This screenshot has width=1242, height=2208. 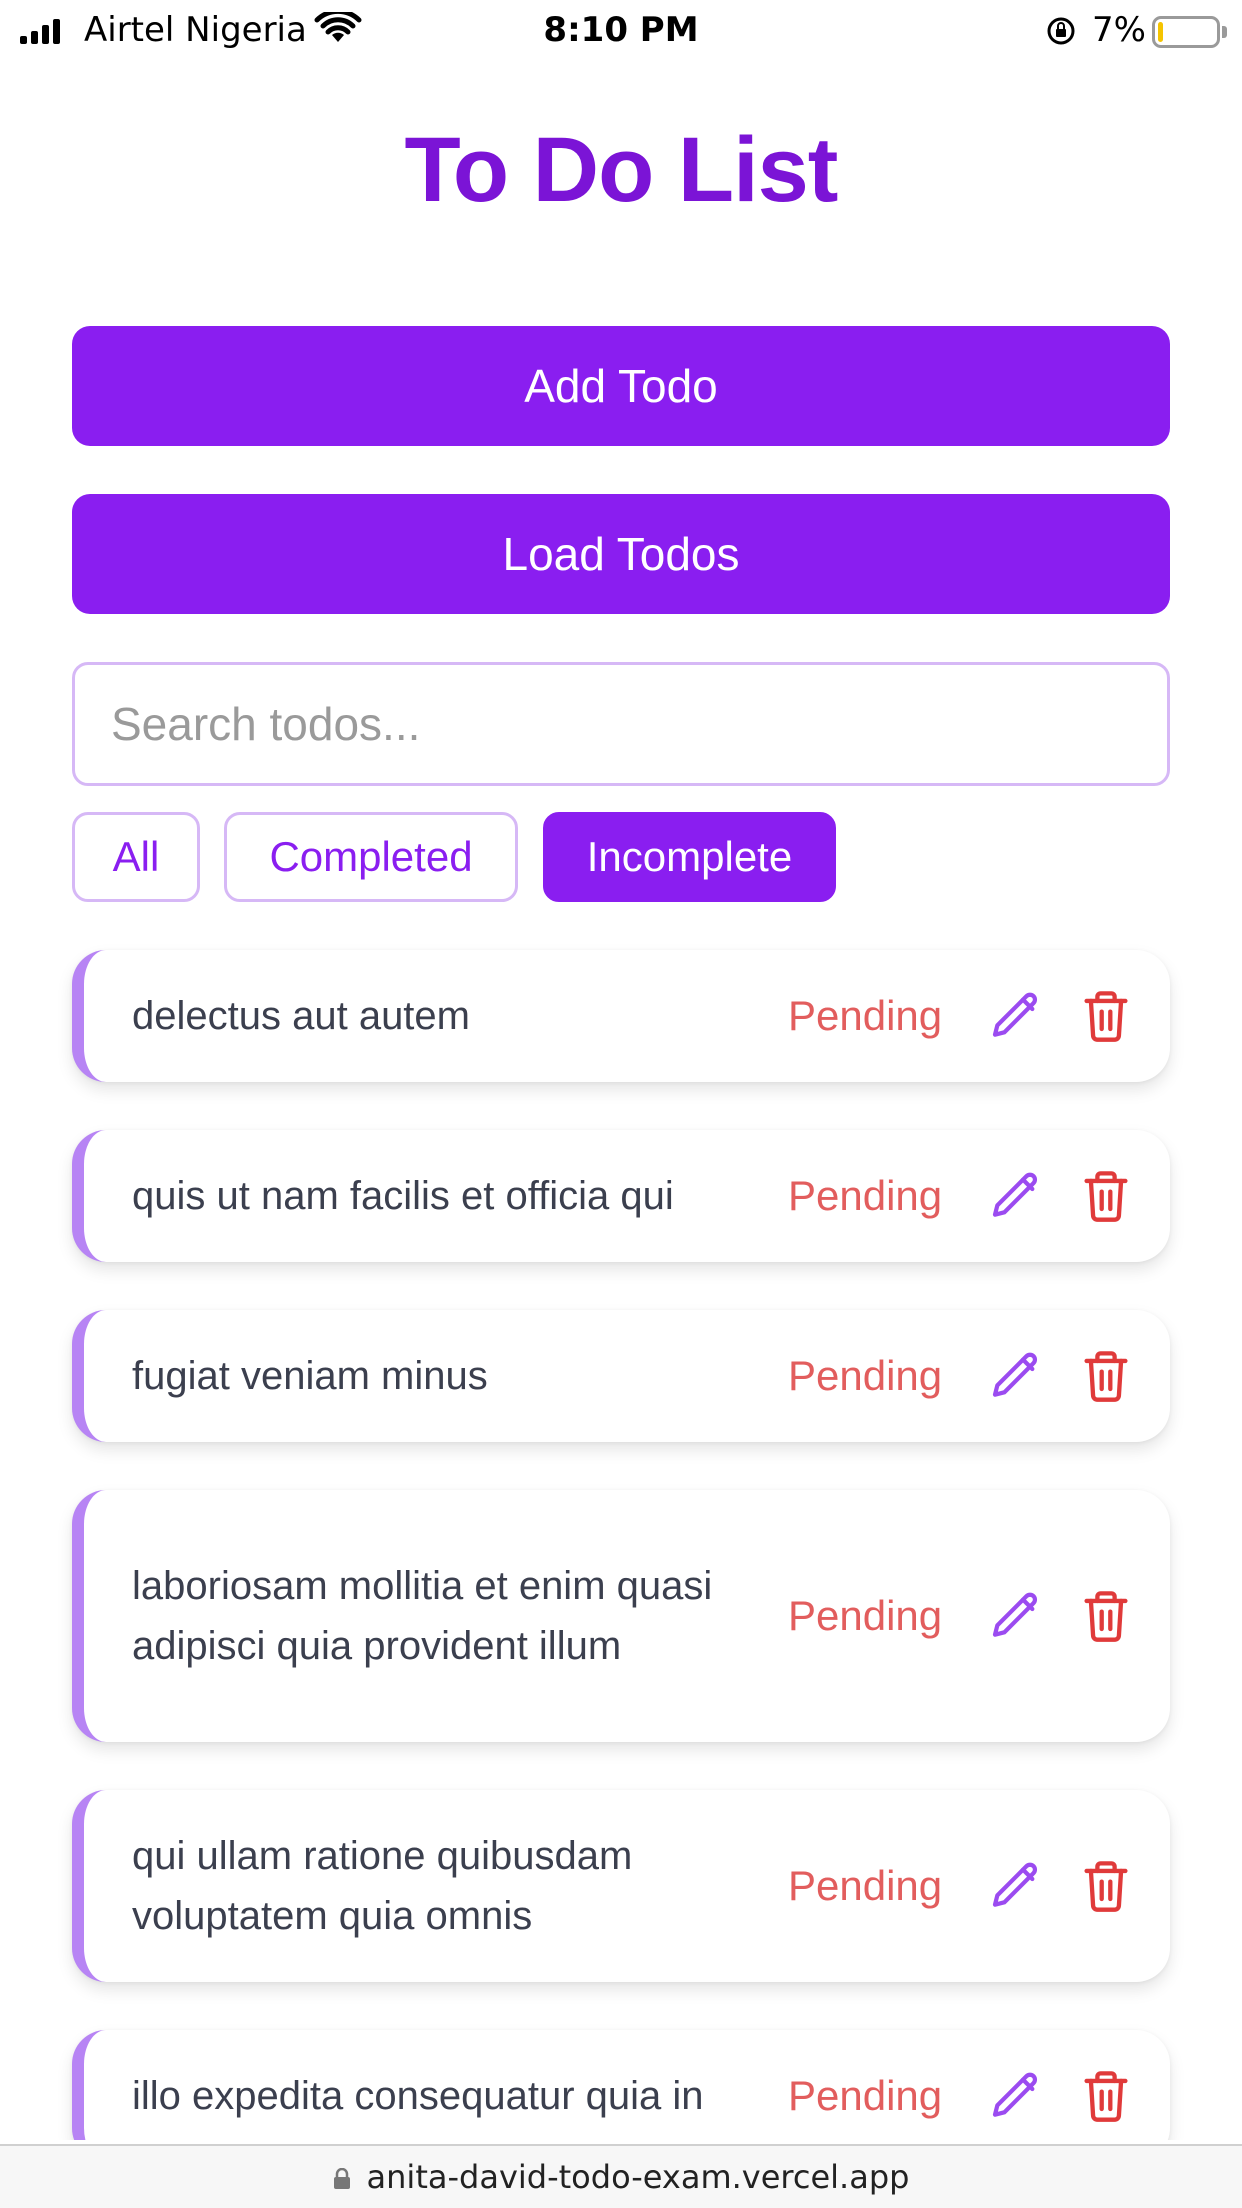 I want to click on todo-text: illo expedita consequatur quia in, so click(x=418, y=2096).